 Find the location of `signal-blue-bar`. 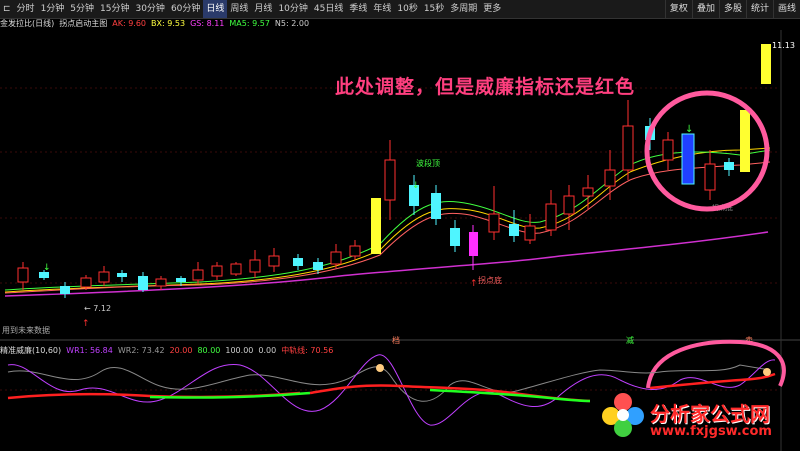

signal-blue-bar is located at coordinates (688, 159).